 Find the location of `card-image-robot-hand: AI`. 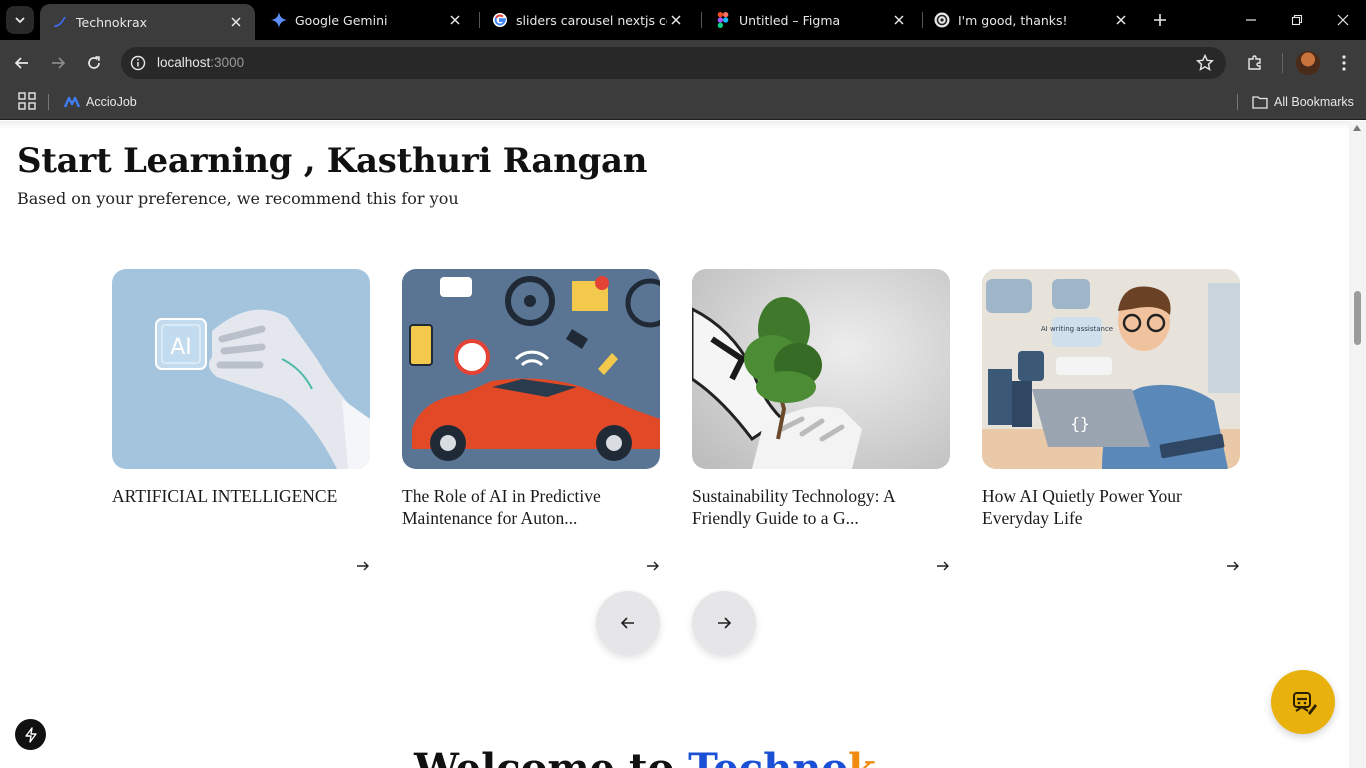

card-image-robot-hand: AI is located at coordinates (241, 369).